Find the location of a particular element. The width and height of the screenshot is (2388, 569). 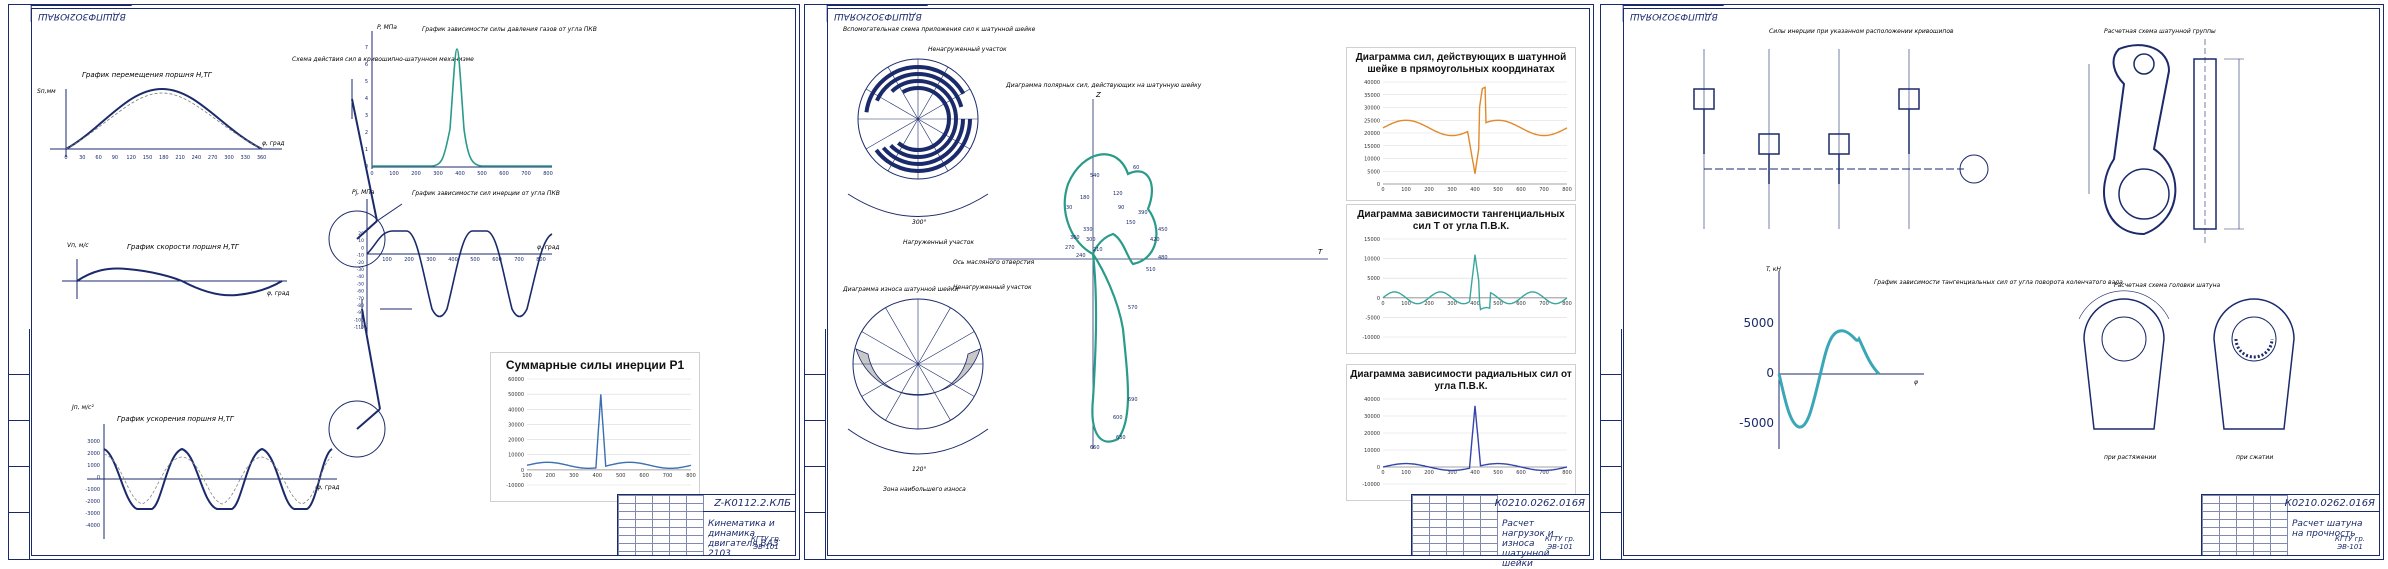

acc-tick-label: -2000 is located at coordinates (92, 502).